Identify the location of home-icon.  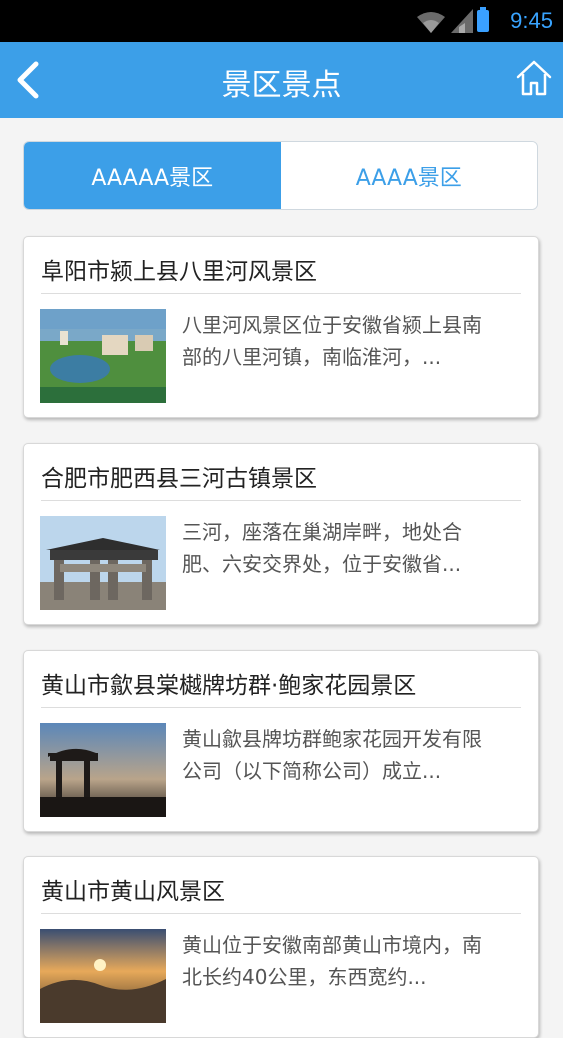
(534, 78).